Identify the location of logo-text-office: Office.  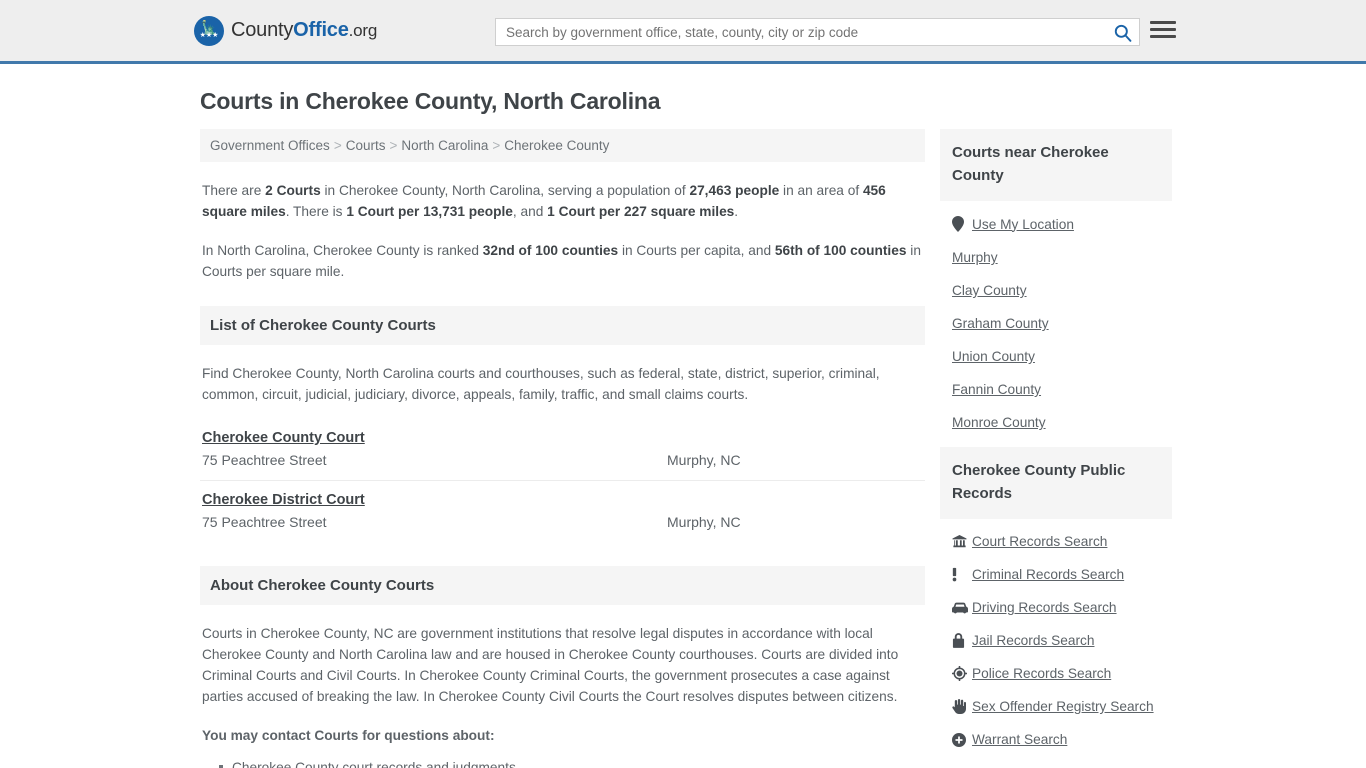
(321, 30).